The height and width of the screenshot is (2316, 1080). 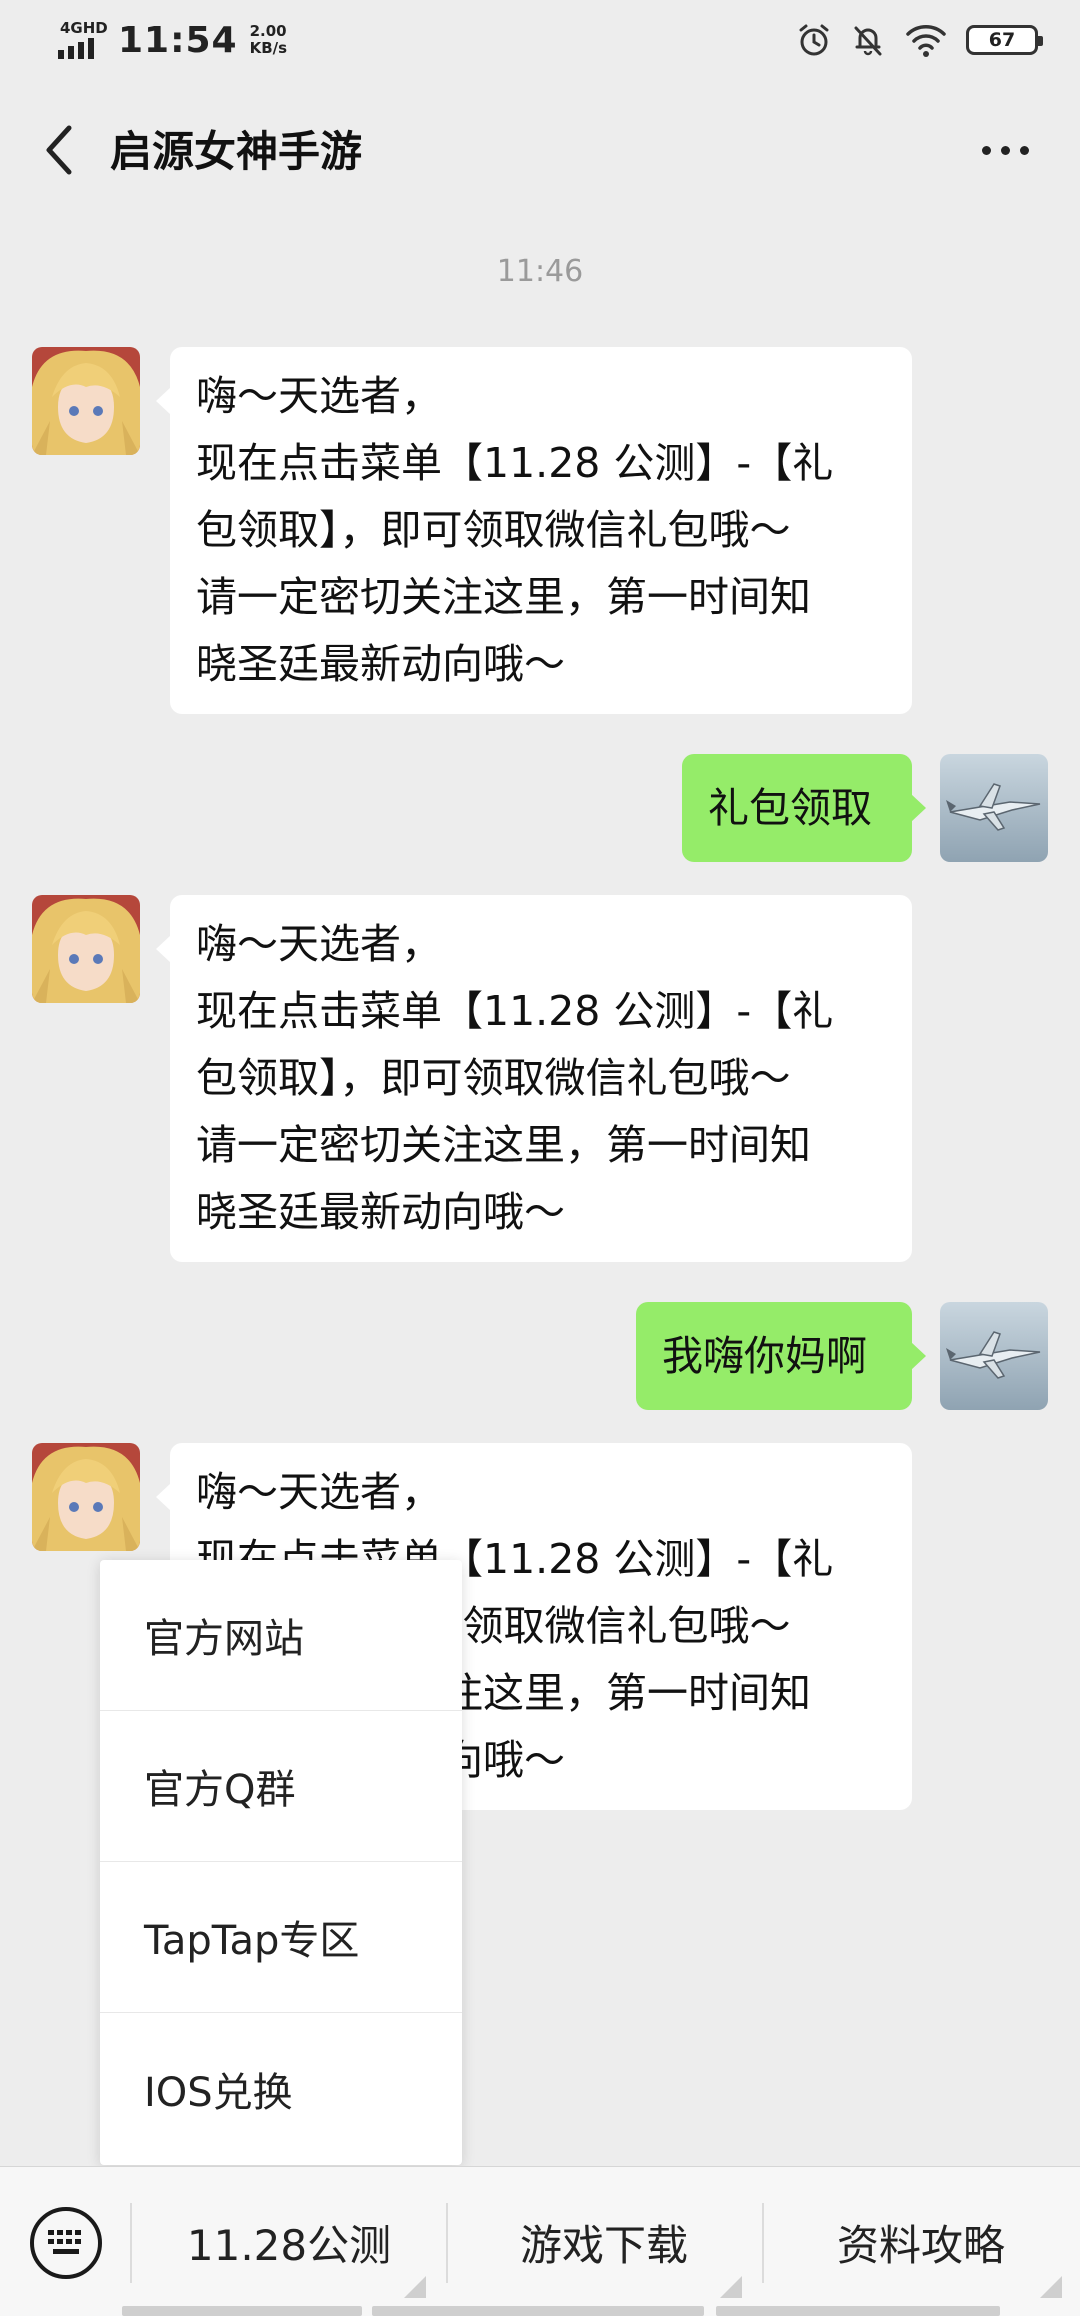 What do you see at coordinates (868, 41) in the screenshot?
I see `mute-bell-icon` at bounding box center [868, 41].